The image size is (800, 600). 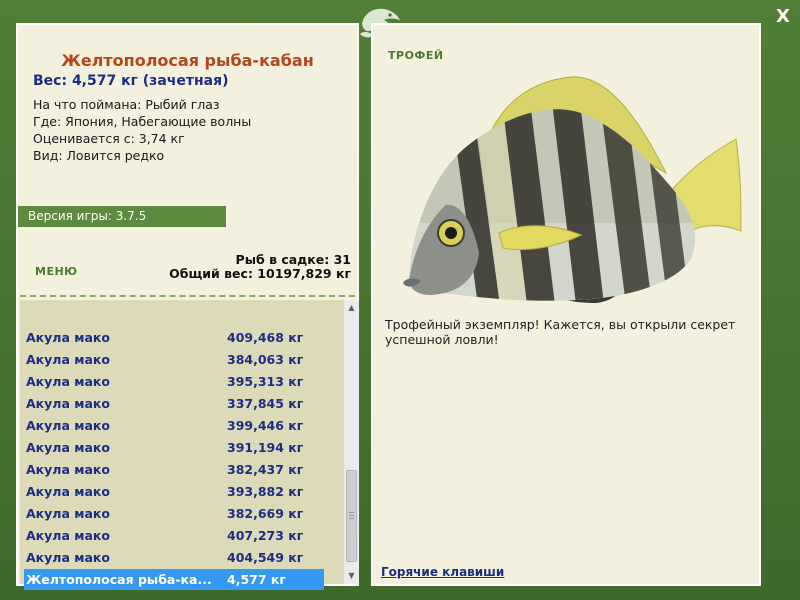 What do you see at coordinates (126, 104) in the screenshot?
I see `fish-bait: На что поймана: Рыбий глаз` at bounding box center [126, 104].